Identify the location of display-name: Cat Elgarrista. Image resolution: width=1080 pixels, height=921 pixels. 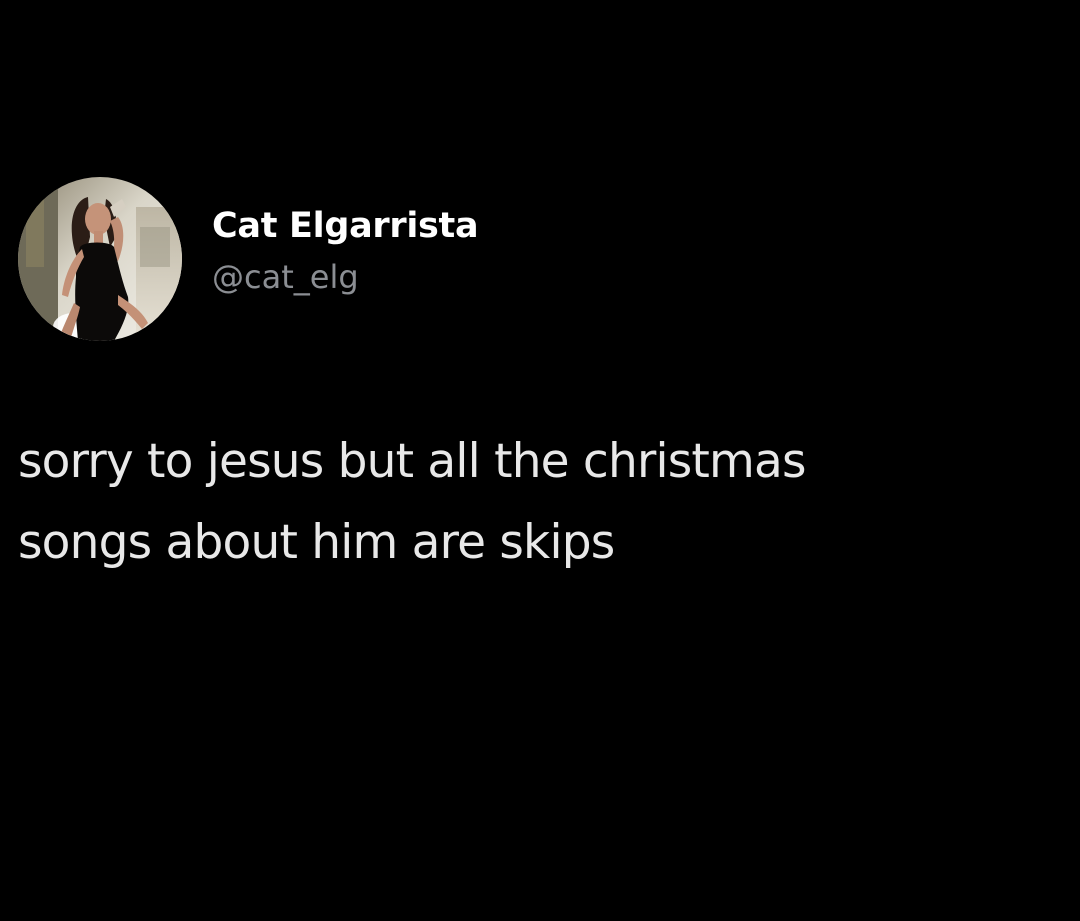
(345, 226).